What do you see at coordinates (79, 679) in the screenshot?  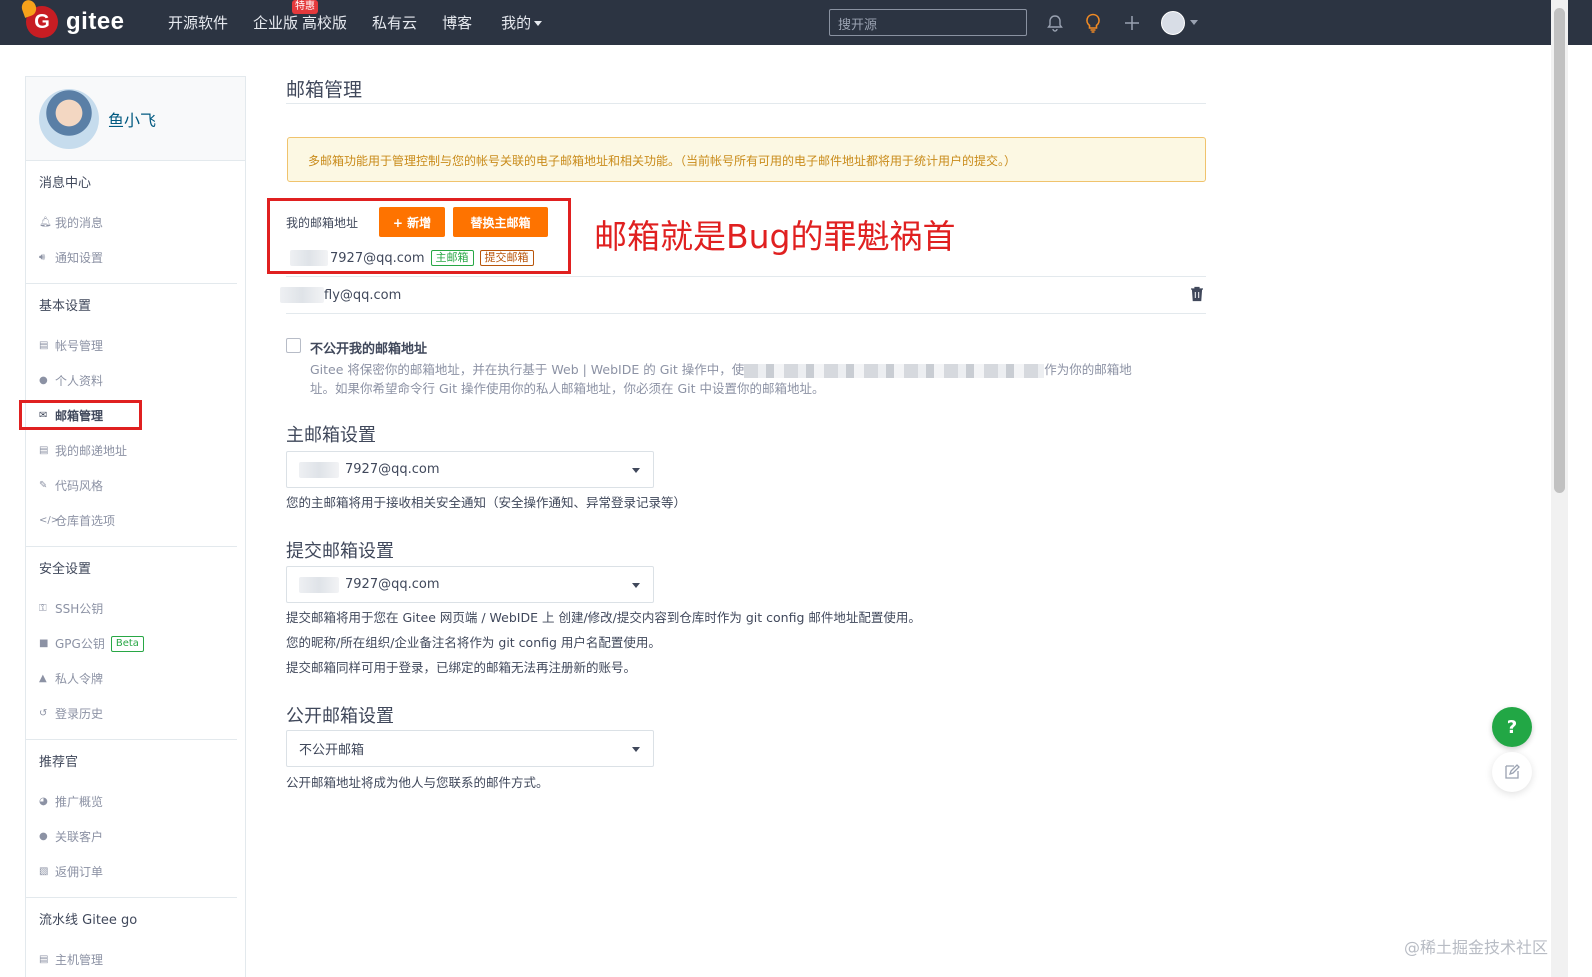 I see `sidebar-item-label: 私人令牌` at bounding box center [79, 679].